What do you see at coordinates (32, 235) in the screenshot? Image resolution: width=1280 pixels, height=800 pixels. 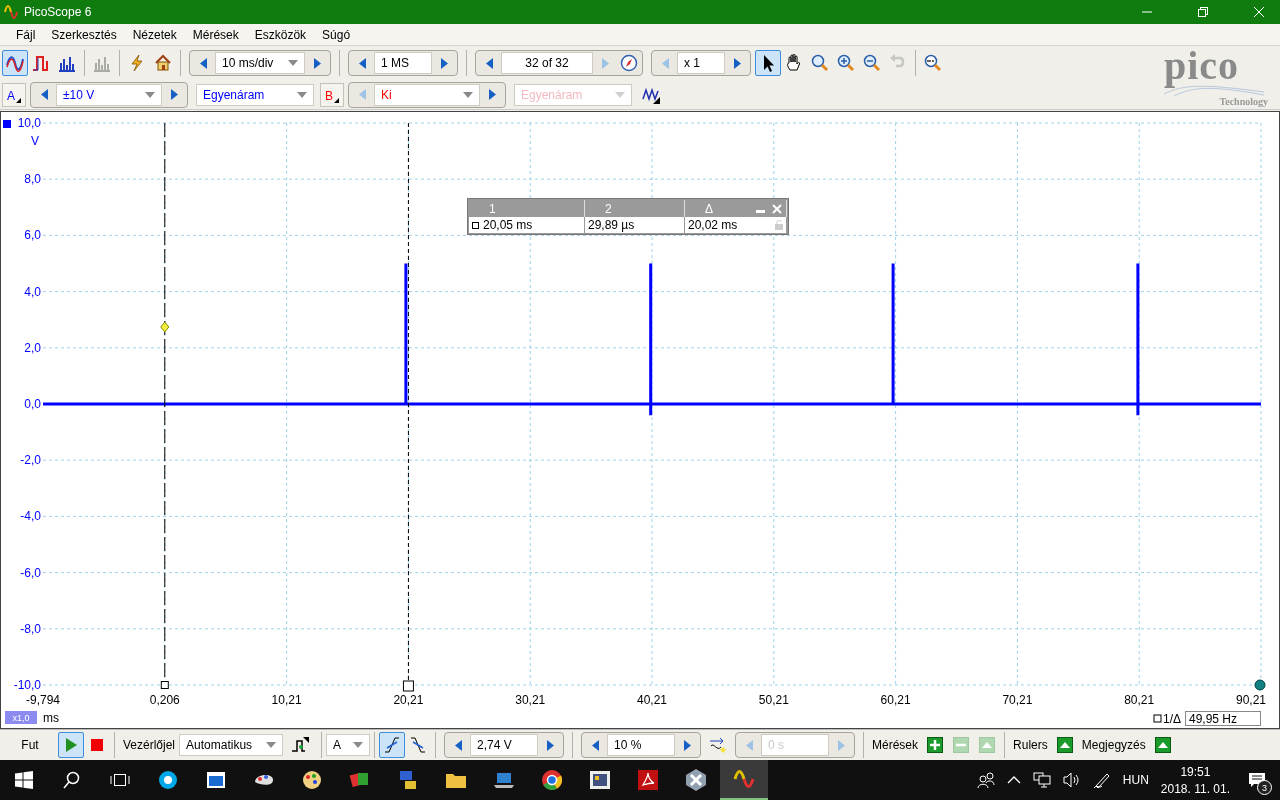 I see `y-tick-label: 6,0` at bounding box center [32, 235].